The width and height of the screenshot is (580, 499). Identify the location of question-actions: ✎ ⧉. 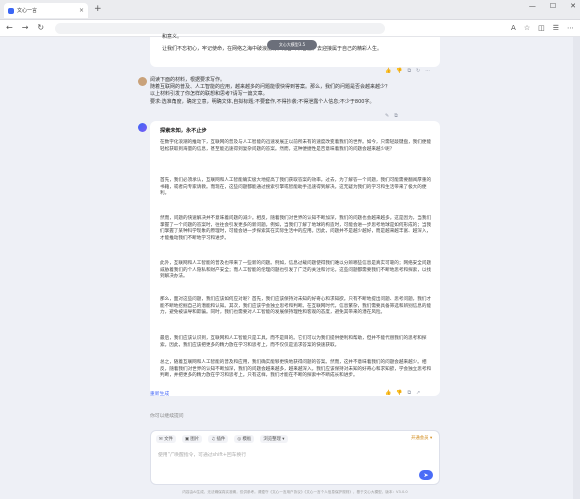
(391, 116).